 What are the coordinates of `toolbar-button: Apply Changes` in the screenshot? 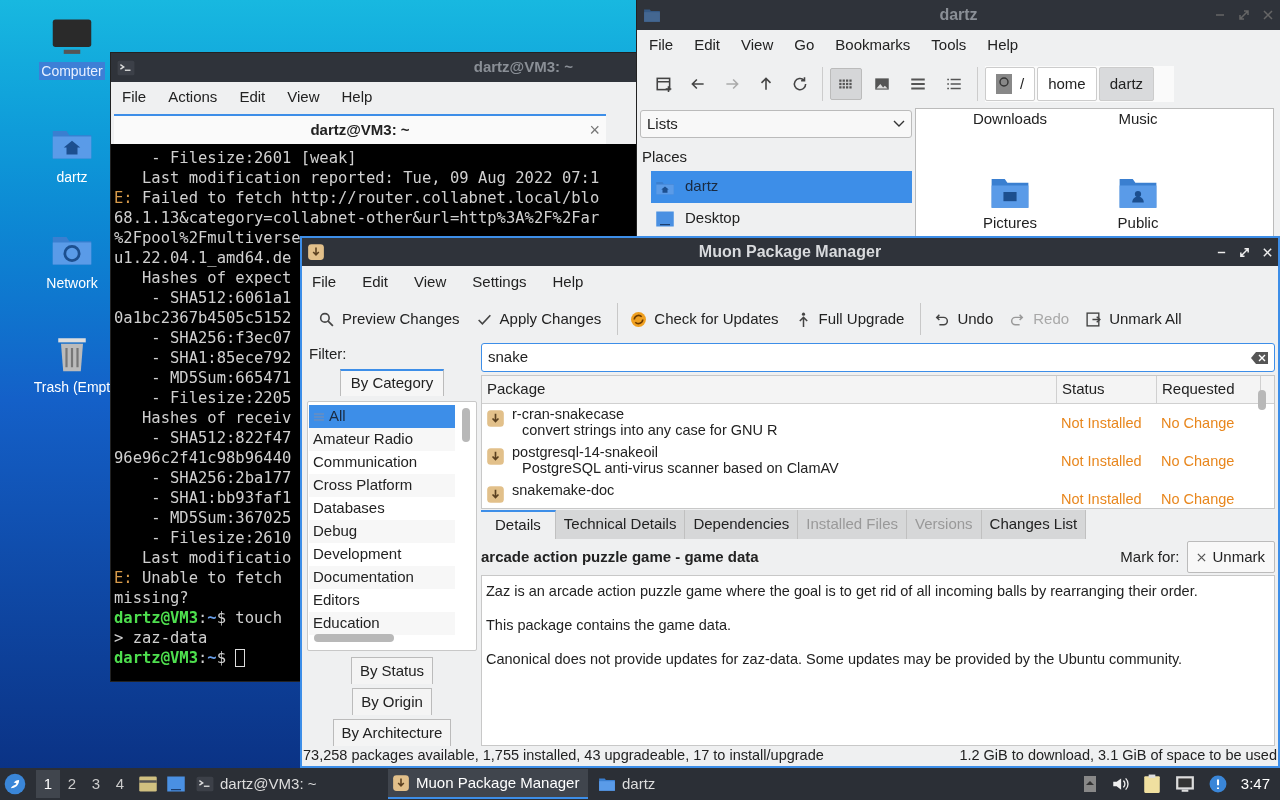 It's located at (538, 319).